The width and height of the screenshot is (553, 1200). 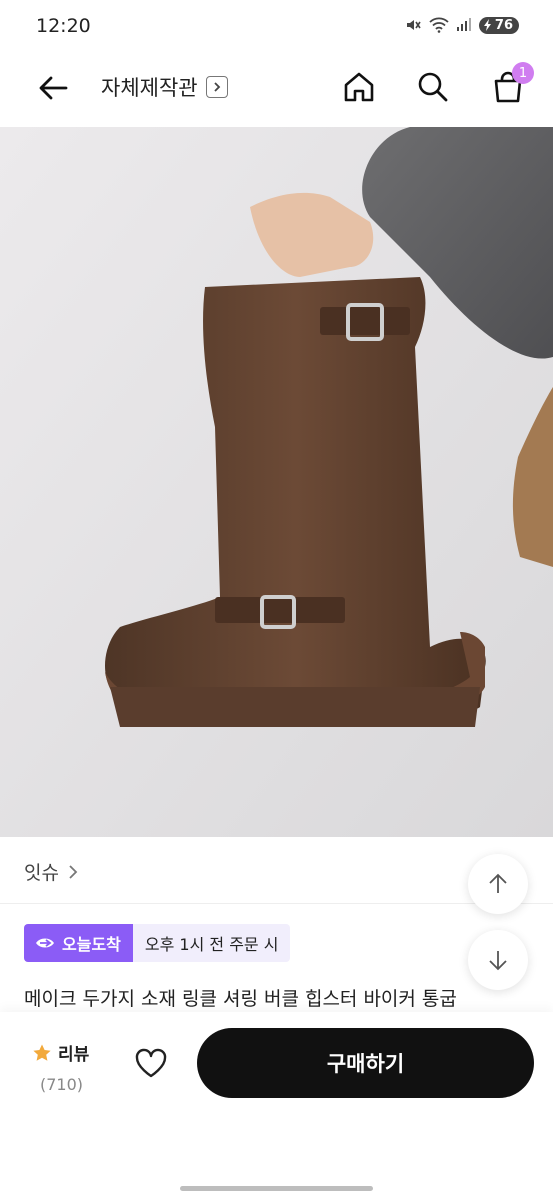 I want to click on signal-icon, so click(x=463, y=24).